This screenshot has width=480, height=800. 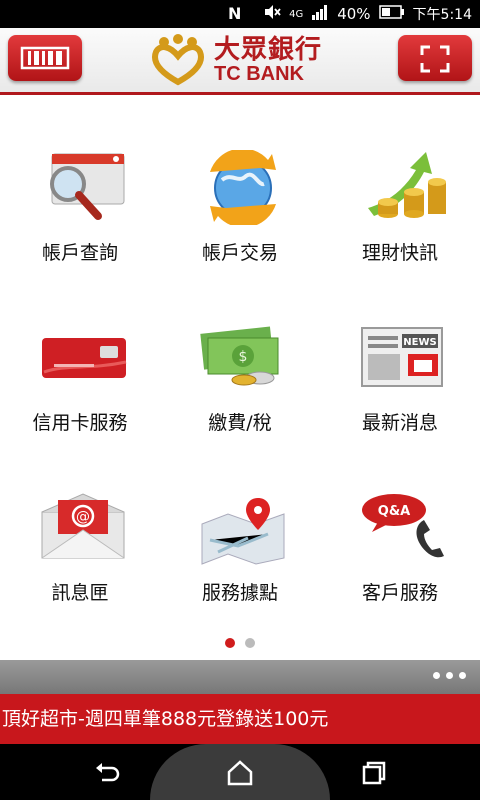 I want to click on menu-item-financial-news: 理財快訊, so click(x=400, y=205).